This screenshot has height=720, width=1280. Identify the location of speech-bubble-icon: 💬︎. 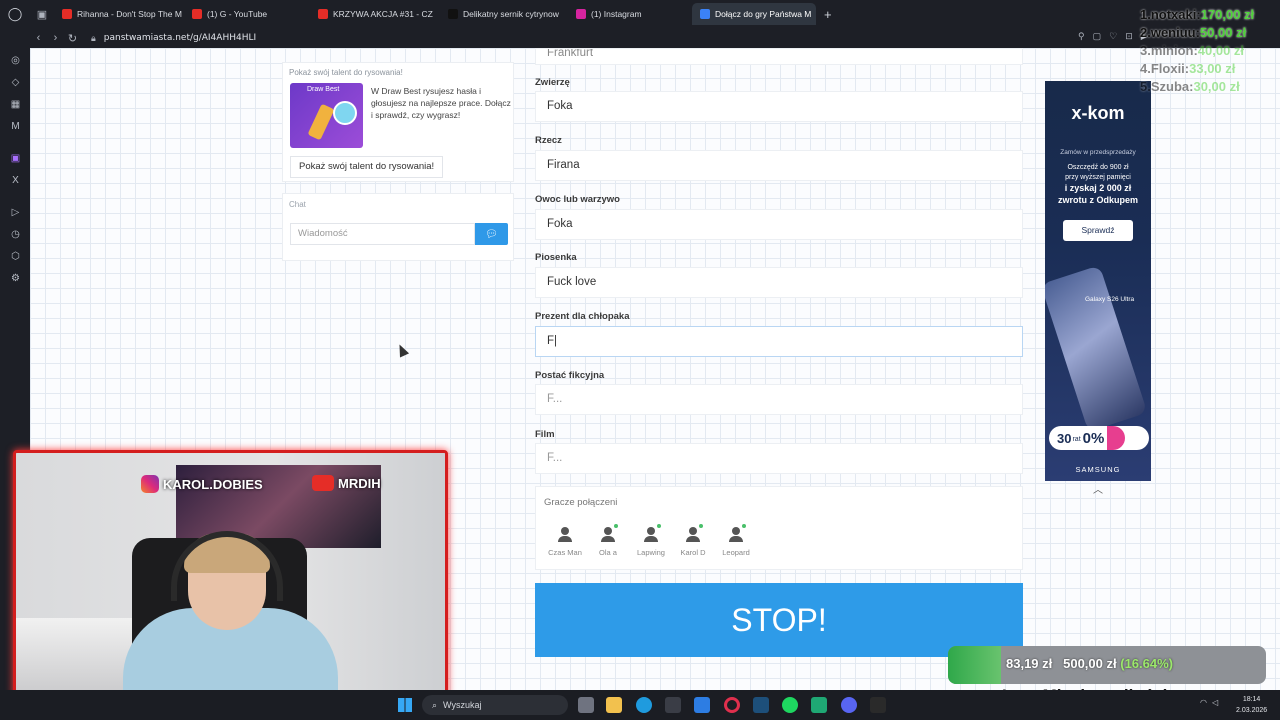
(491, 234).